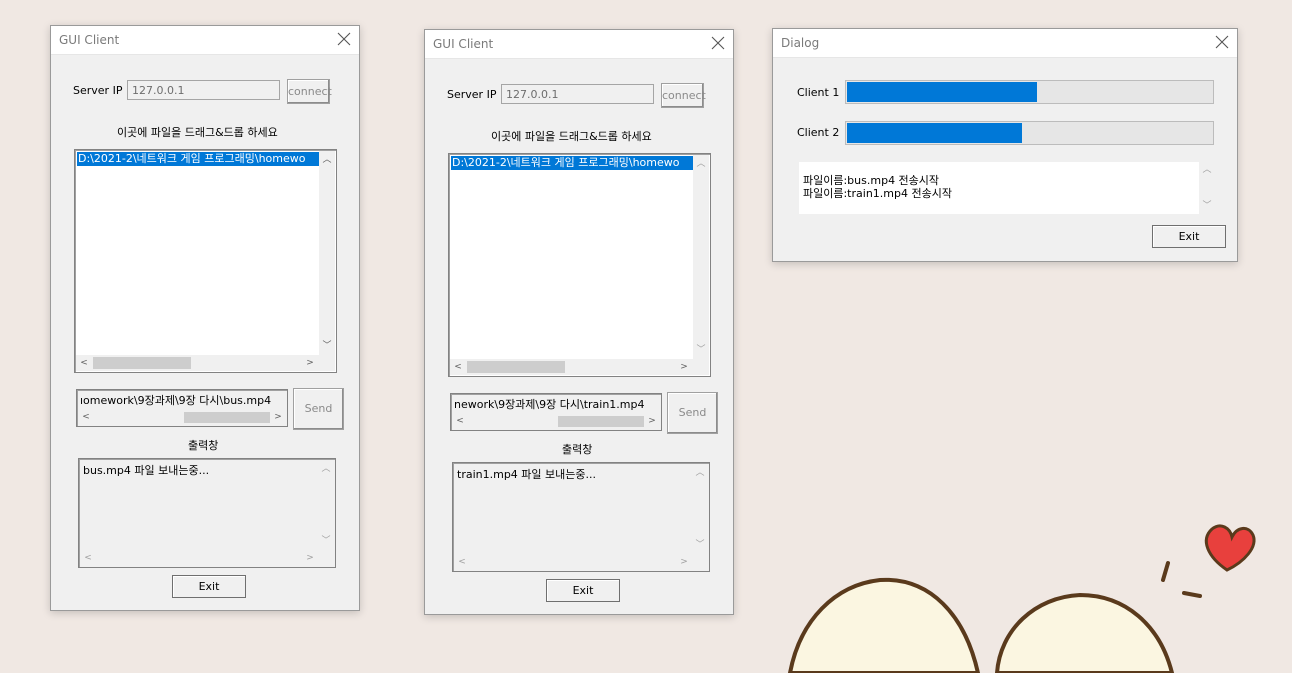  What do you see at coordinates (1230, 548) in the screenshot?
I see `heart-icon` at bounding box center [1230, 548].